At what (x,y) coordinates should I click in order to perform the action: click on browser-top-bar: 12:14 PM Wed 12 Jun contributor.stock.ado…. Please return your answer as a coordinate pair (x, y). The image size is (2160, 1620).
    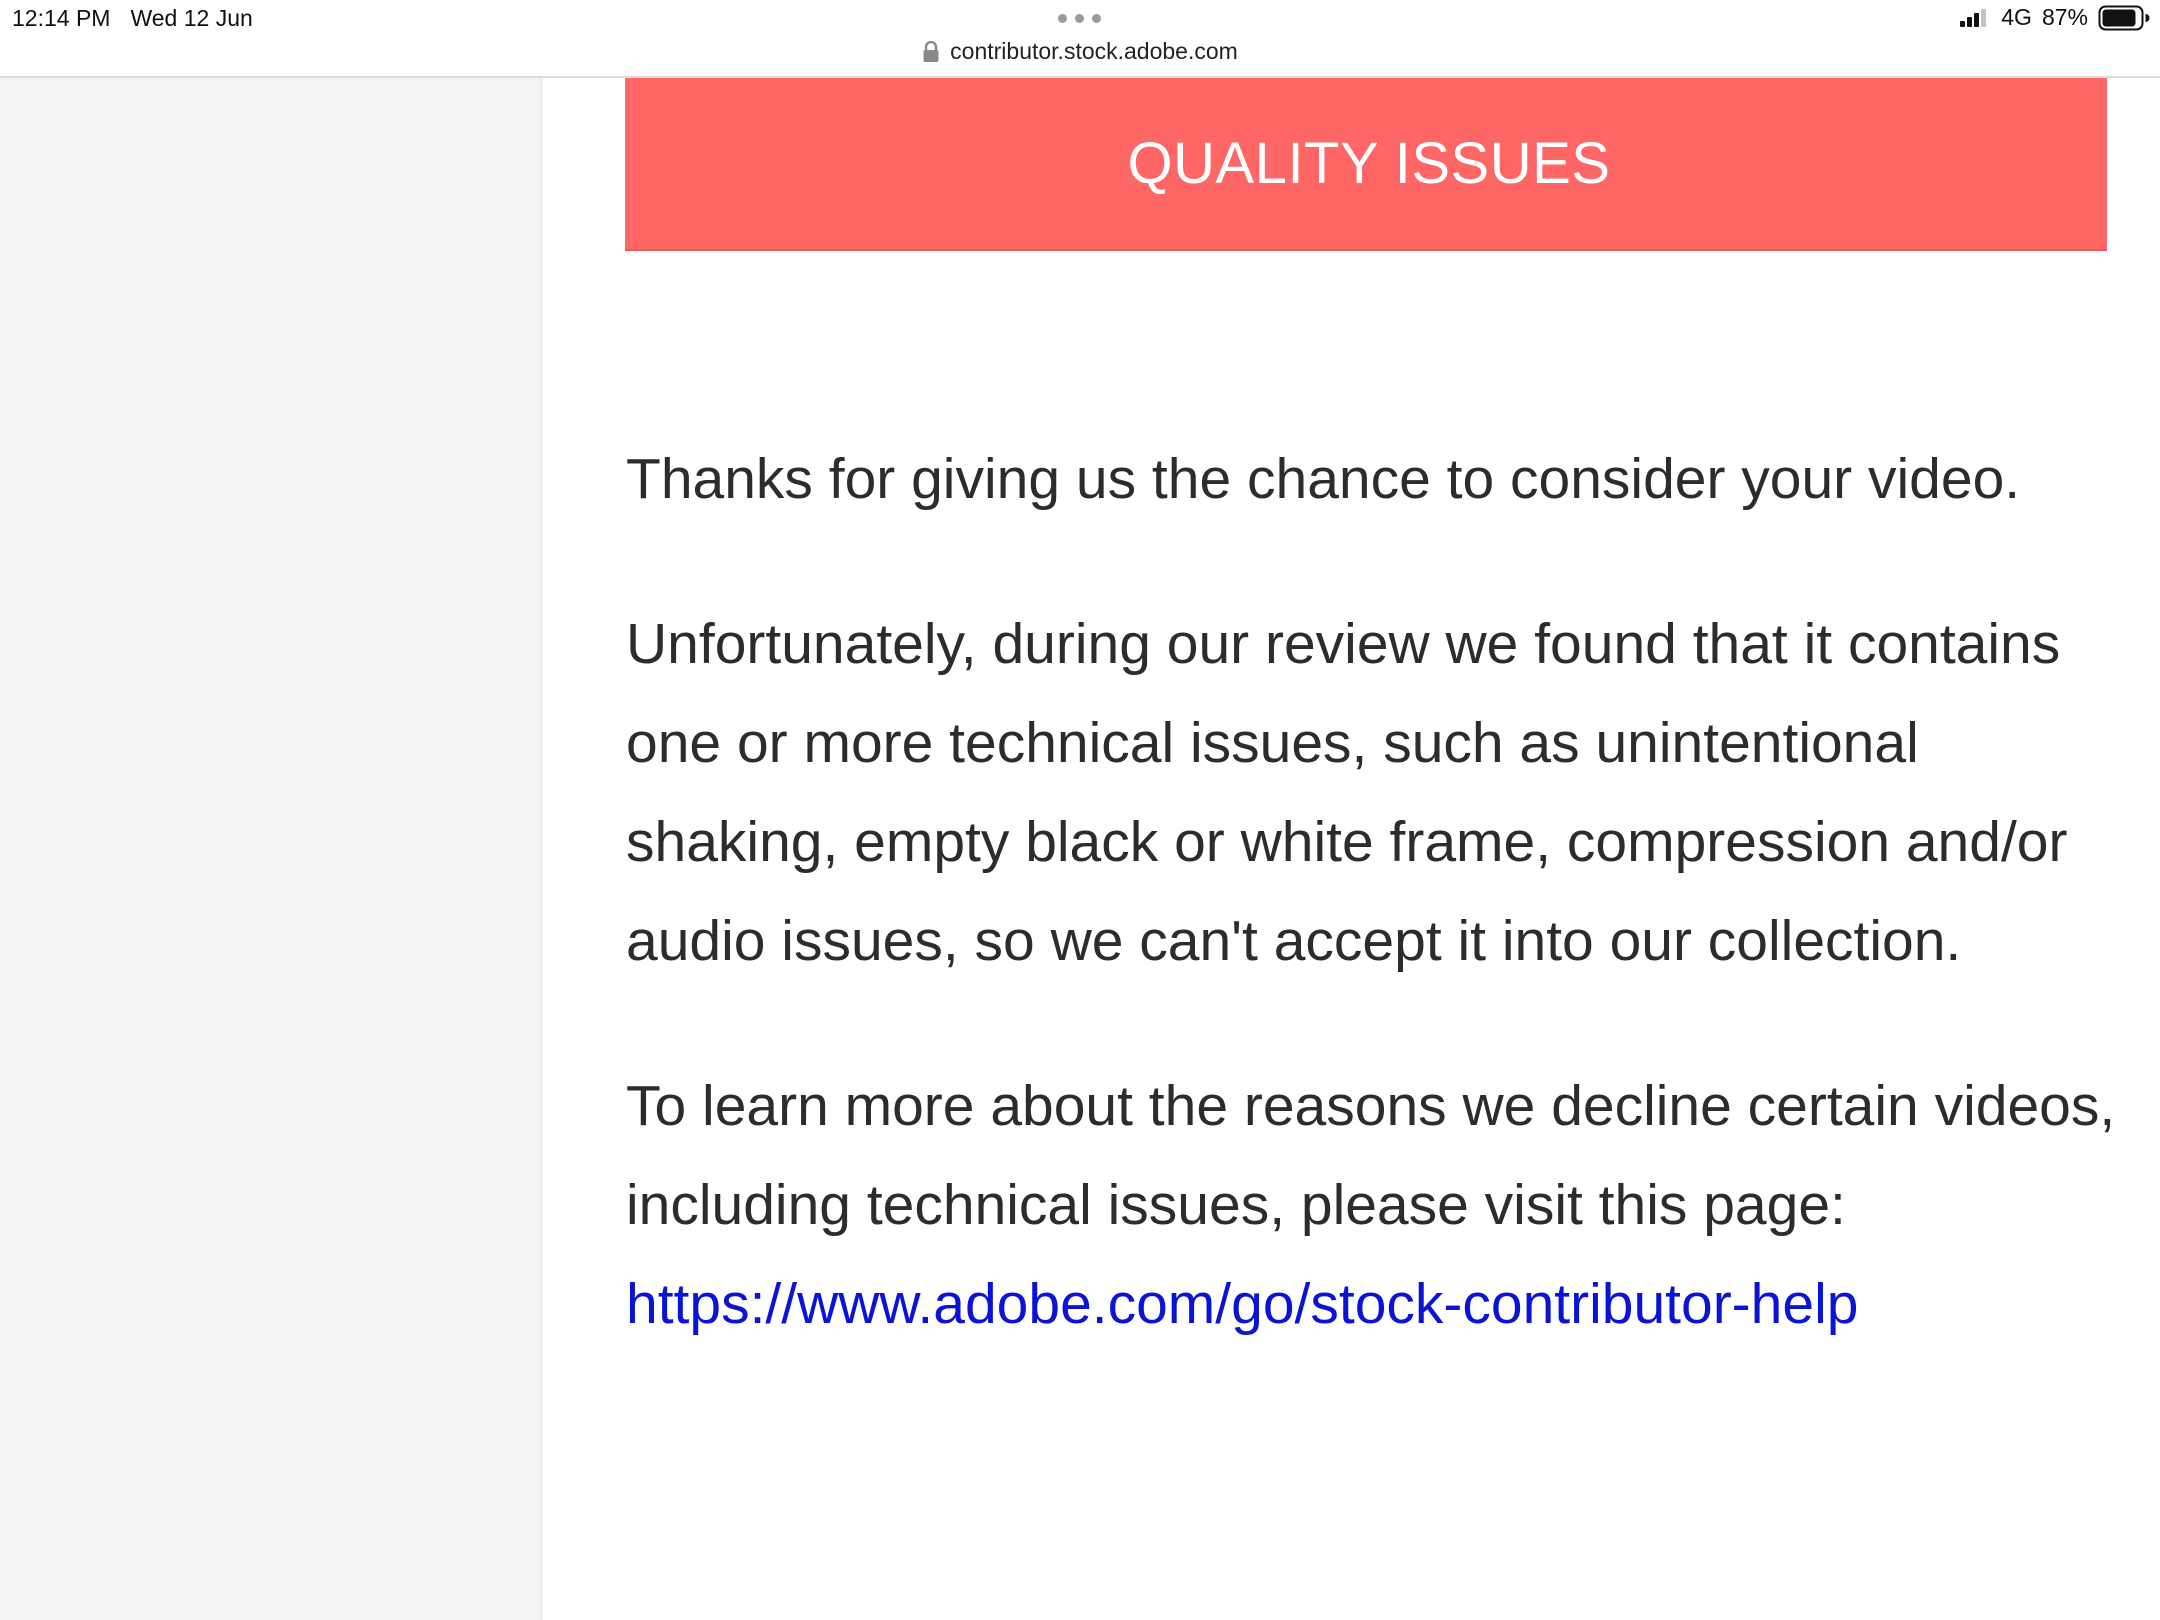
    Looking at the image, I should click on (1080, 39).